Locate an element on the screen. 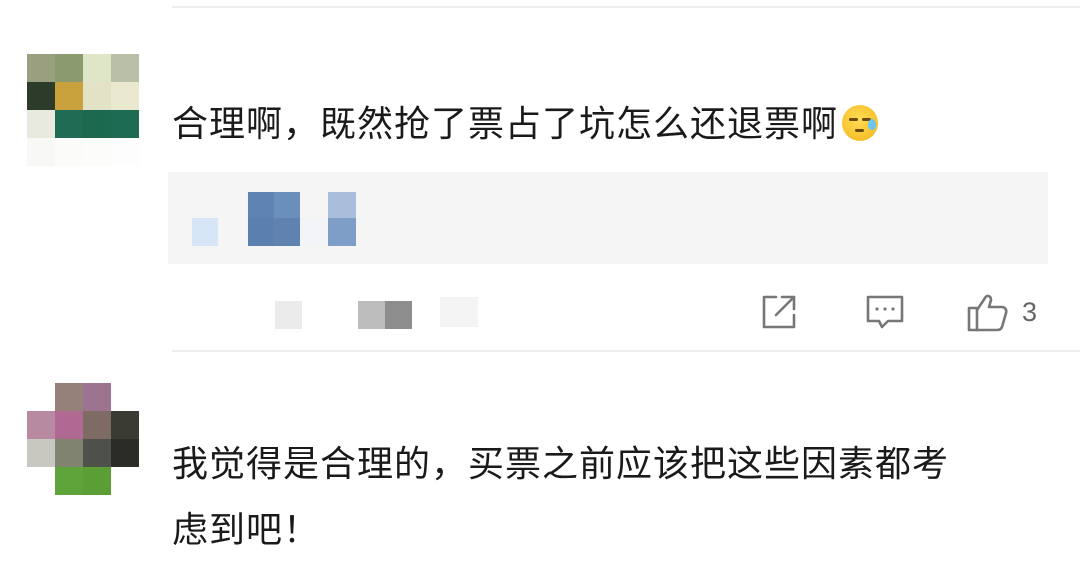 The image size is (1080, 568). reply-preview is located at coordinates (608, 218).